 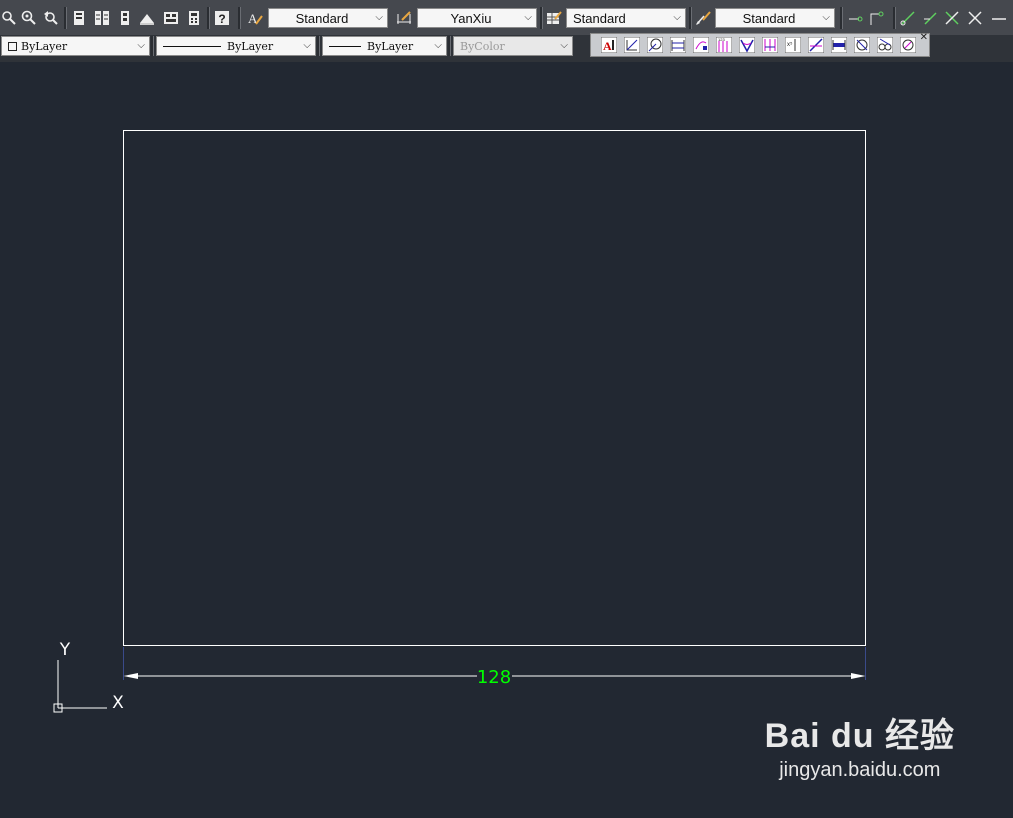 What do you see at coordinates (125, 18) in the screenshot?
I see `tool-palettes-icon` at bounding box center [125, 18].